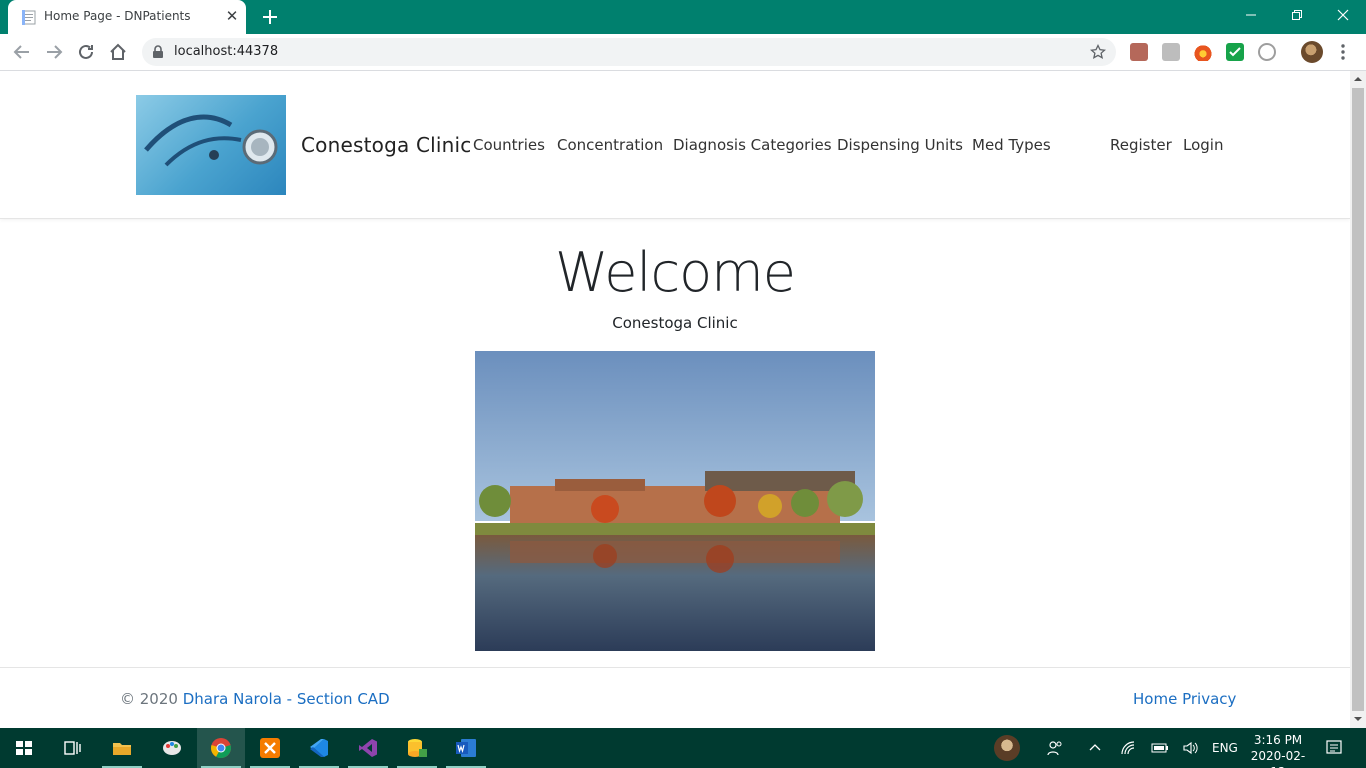 The width and height of the screenshot is (1366, 768). I want to click on nav-link-diagnosis-categories: Diagnosis Categories, so click(752, 145).